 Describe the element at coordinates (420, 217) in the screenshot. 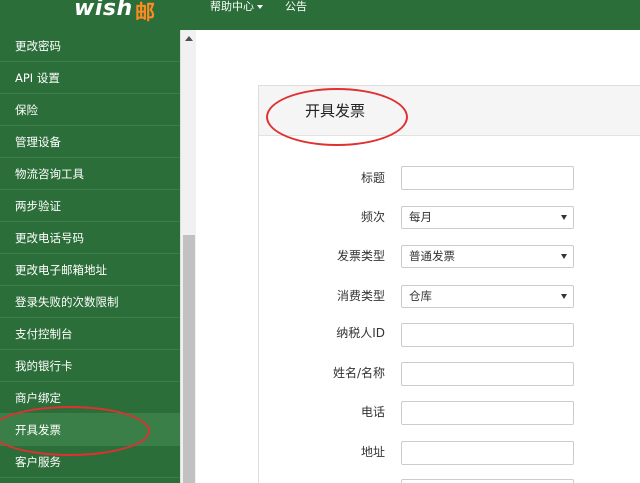

I see `frequency-selected-value: 每月` at that location.